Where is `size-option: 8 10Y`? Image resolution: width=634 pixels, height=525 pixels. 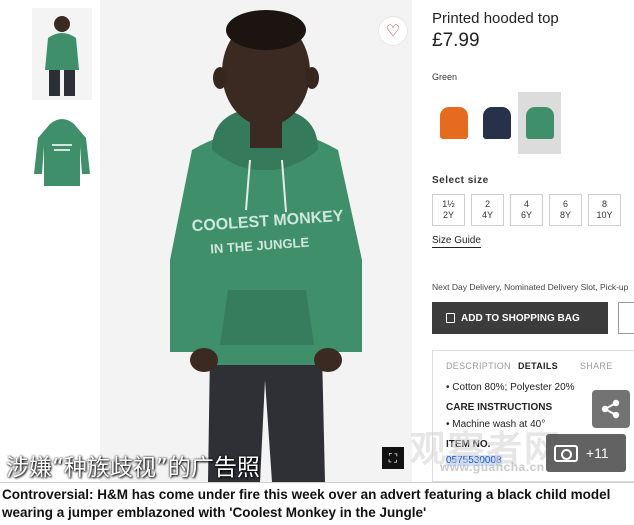
size-option: 8 10Y is located at coordinates (604, 210).